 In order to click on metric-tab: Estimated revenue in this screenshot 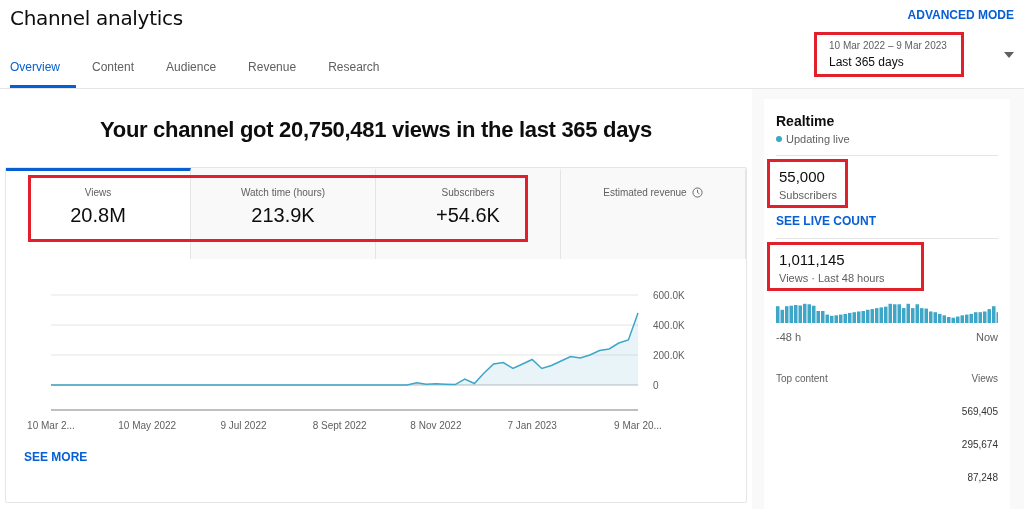, I will do `click(653, 213)`.